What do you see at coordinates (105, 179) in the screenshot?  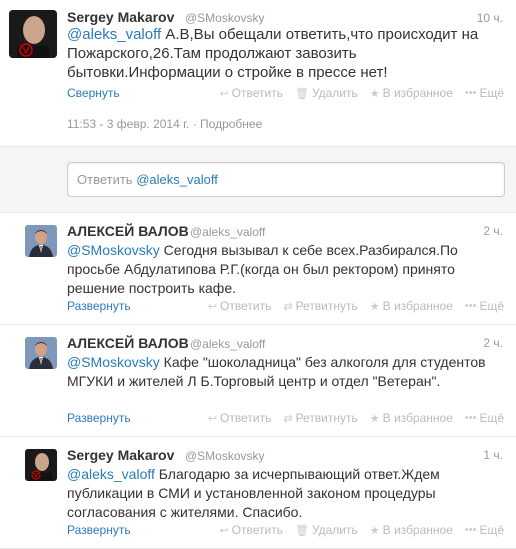 I see `reply-prefix: Ответить` at bounding box center [105, 179].